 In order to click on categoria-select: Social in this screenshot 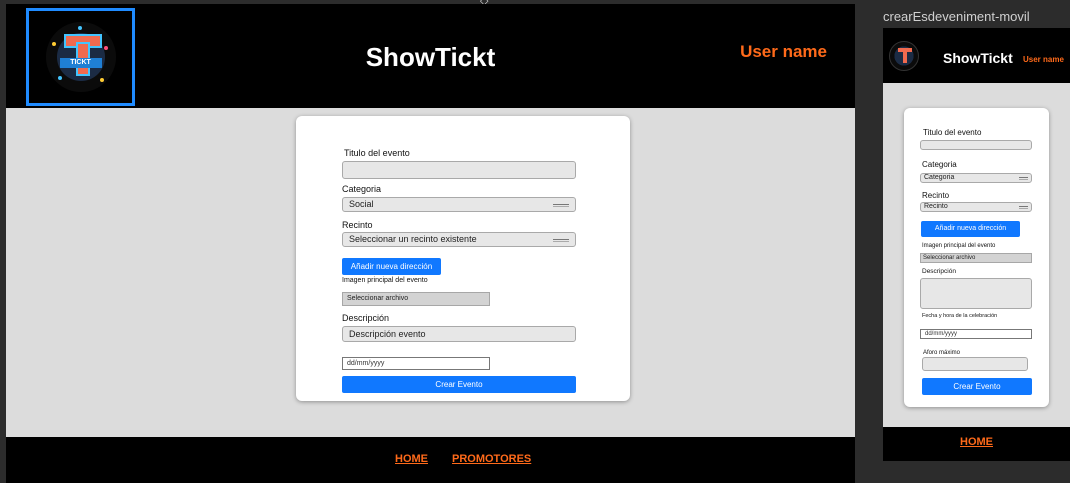, I will do `click(459, 204)`.